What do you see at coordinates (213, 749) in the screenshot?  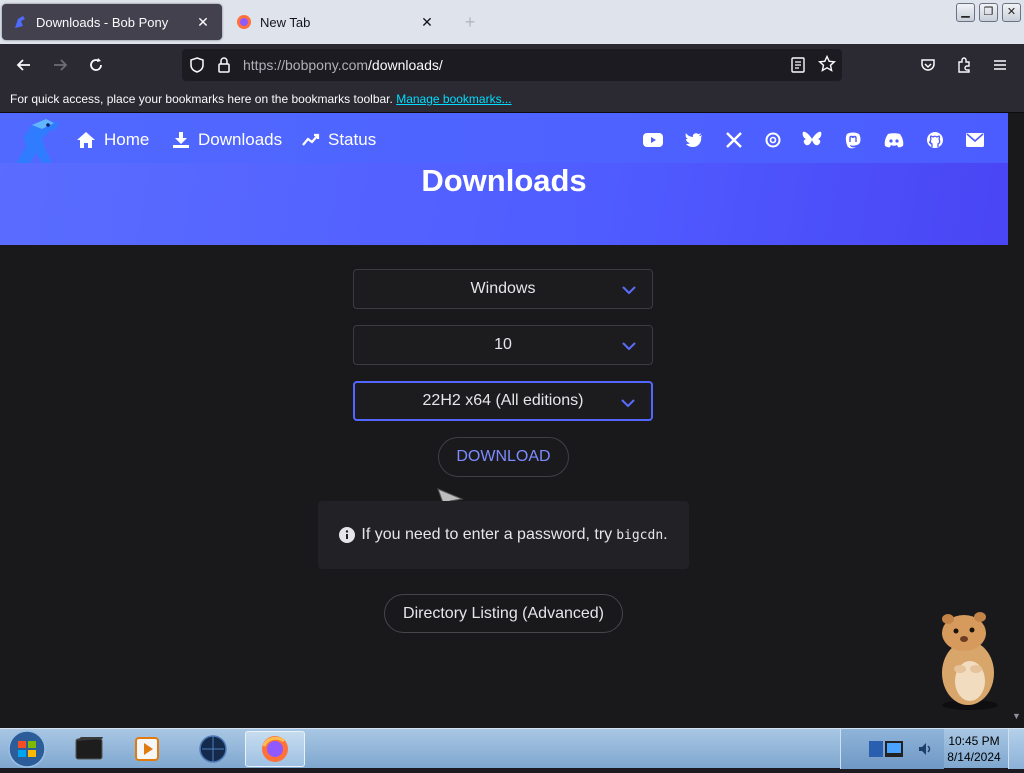 I see `taskbar-globe-icon` at bounding box center [213, 749].